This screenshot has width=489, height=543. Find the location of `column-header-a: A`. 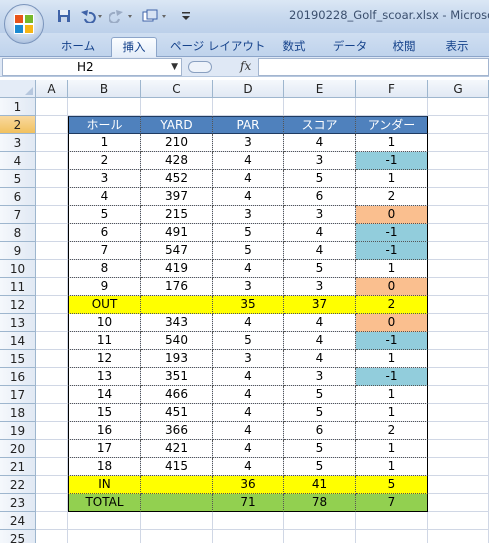

column-header-a: A is located at coordinates (52, 89).